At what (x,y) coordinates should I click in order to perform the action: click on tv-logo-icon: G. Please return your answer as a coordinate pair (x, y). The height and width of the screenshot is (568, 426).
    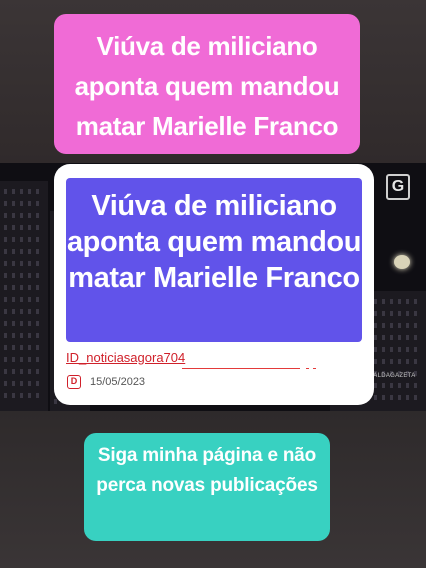
    Looking at the image, I should click on (398, 187).